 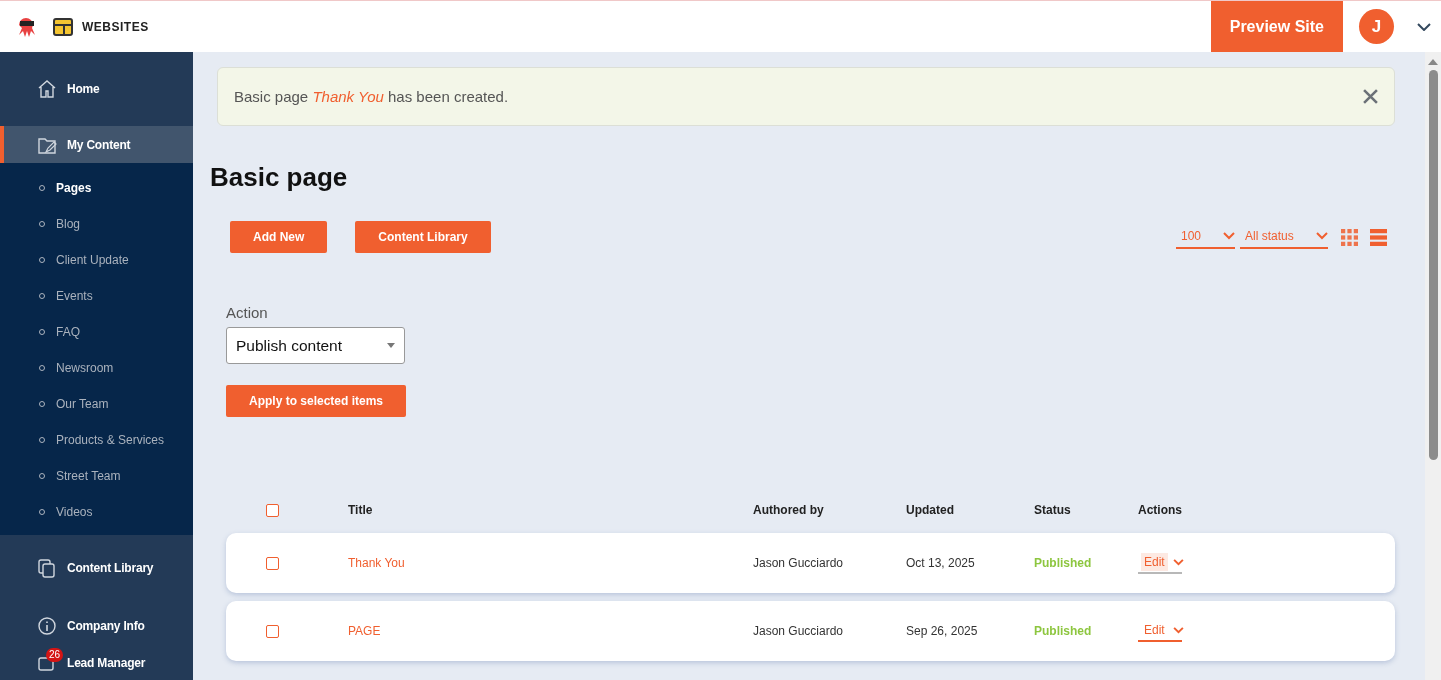 What do you see at coordinates (315, 345) in the screenshot?
I see `action-select: Publish content` at bounding box center [315, 345].